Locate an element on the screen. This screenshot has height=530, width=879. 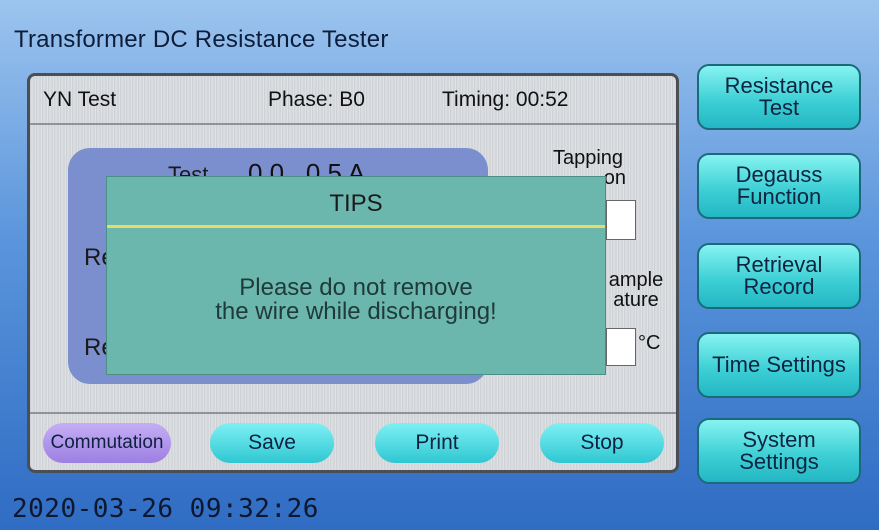
dialog-title: TIPS is located at coordinates (356, 203).